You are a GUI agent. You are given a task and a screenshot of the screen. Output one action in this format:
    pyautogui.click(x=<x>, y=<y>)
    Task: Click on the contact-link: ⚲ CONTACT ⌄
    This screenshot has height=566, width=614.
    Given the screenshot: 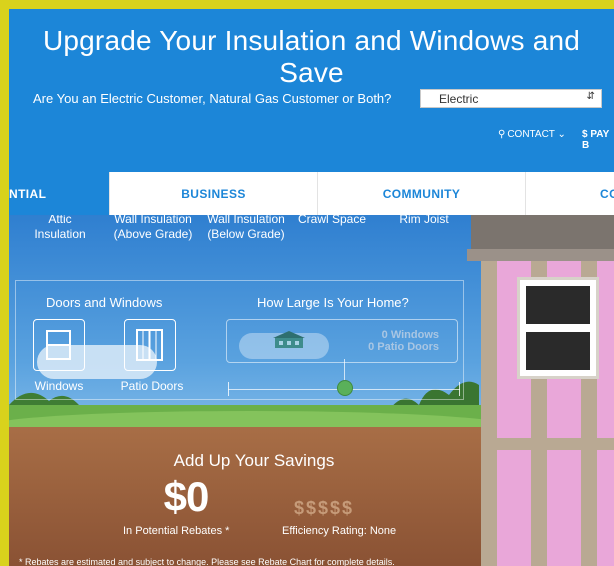 What is the action you would take?
    pyautogui.click(x=532, y=134)
    